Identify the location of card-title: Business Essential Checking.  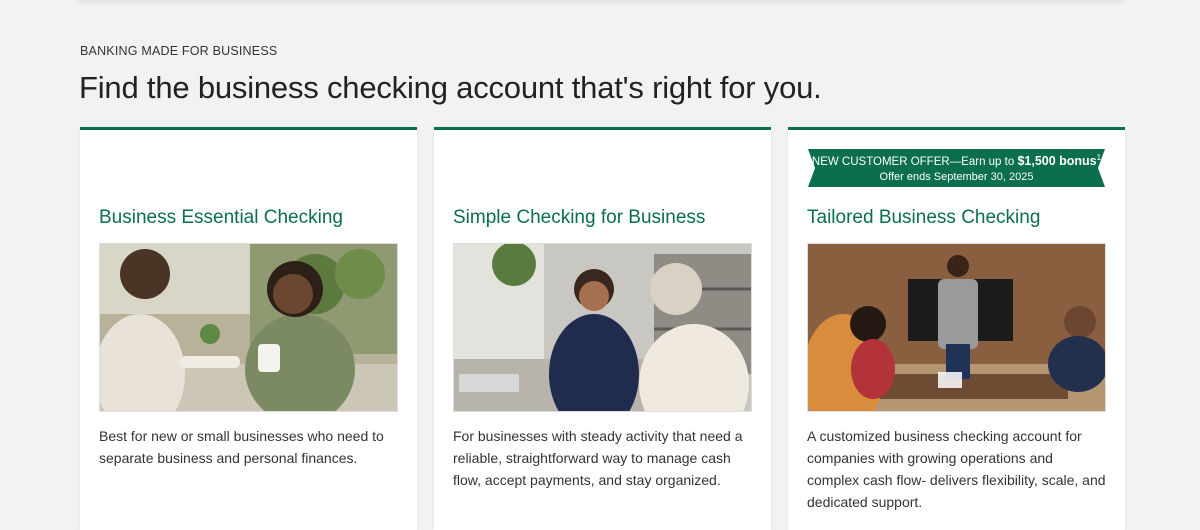
(221, 218).